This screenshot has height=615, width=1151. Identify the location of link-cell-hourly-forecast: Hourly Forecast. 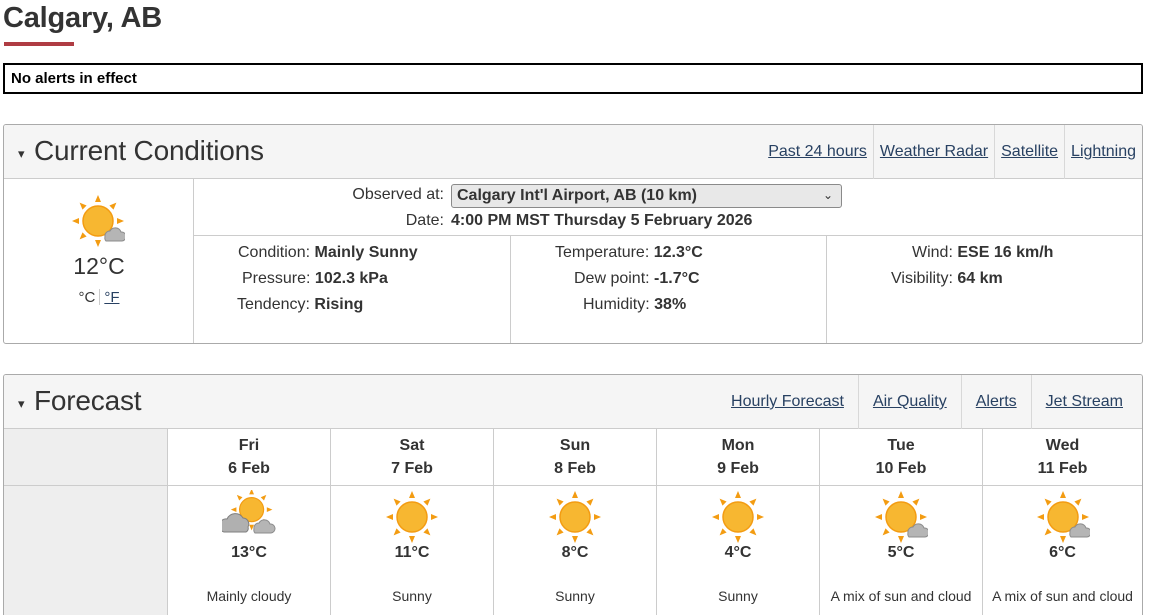
(787, 402).